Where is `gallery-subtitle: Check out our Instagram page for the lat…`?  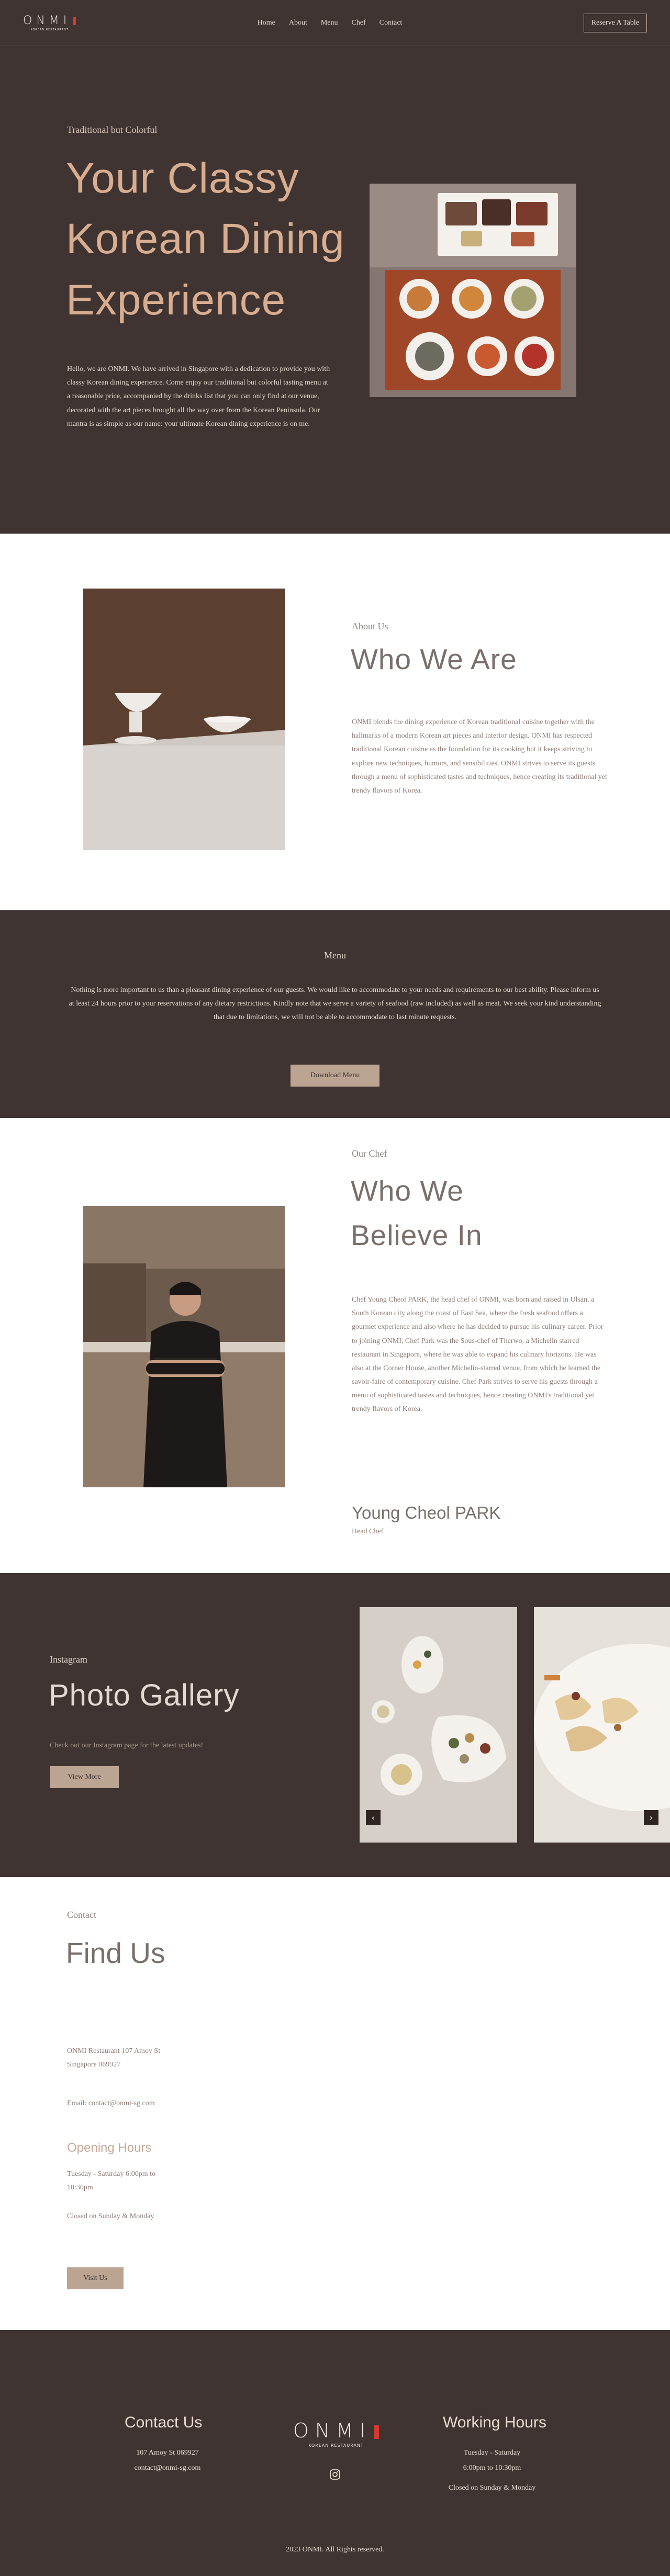 gallery-subtitle: Check out our Instagram page for the lat… is located at coordinates (127, 1746).